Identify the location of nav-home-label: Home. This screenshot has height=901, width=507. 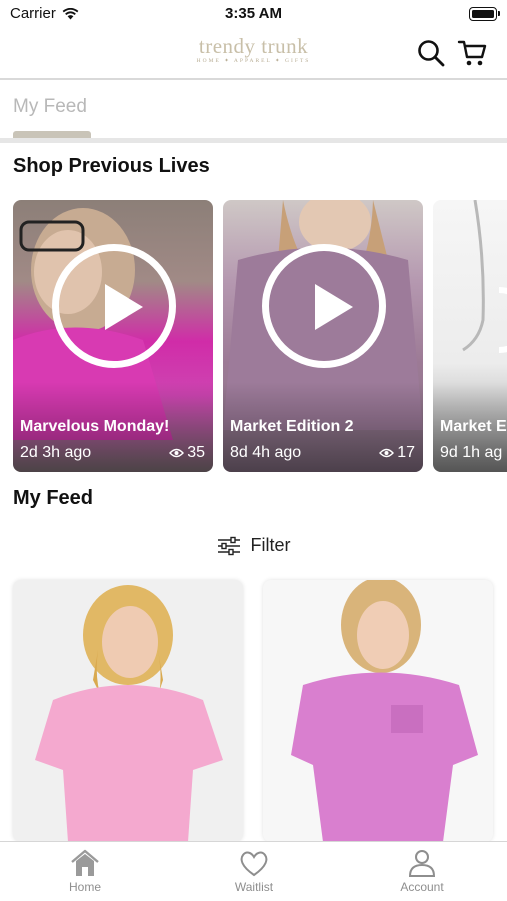
(84, 887).